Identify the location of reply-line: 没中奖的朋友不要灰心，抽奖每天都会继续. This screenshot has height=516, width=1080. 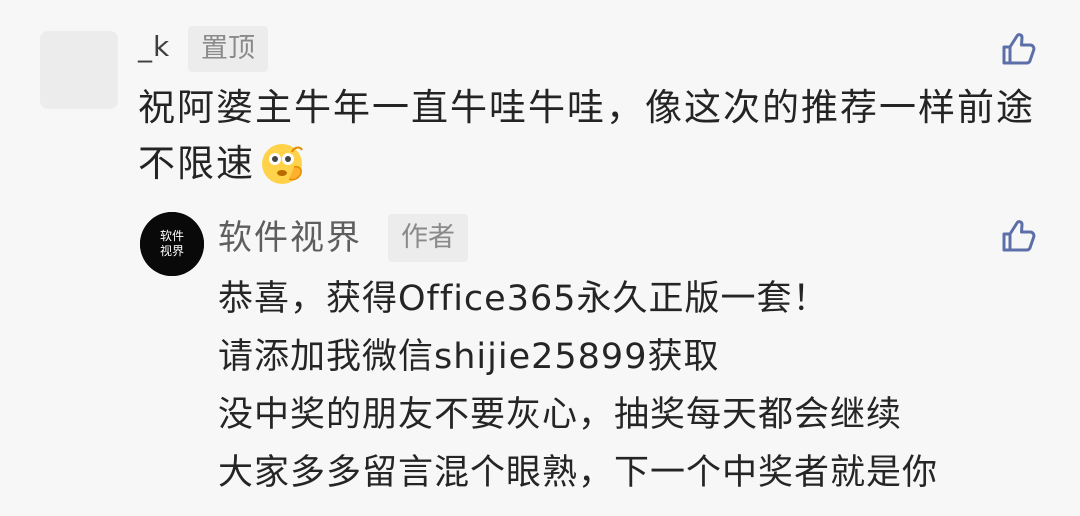
(560, 415).